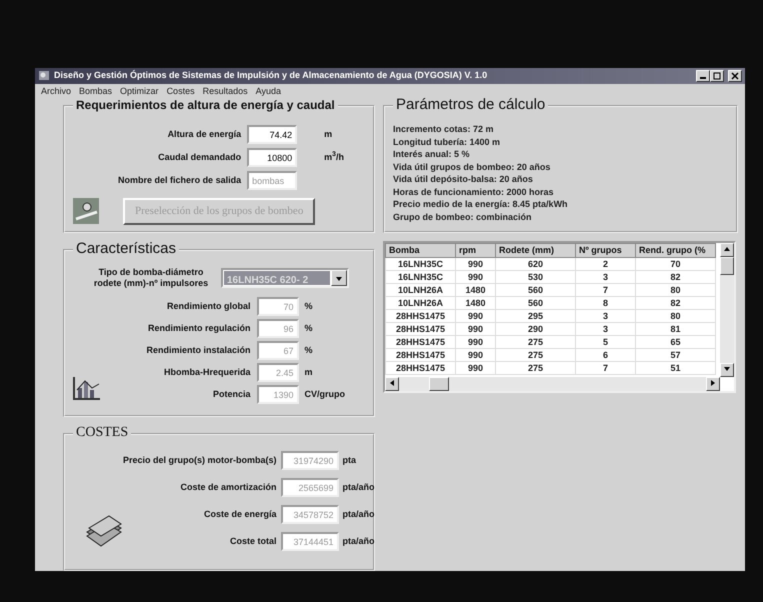 The image size is (763, 602). Describe the element at coordinates (421, 251) in the screenshot. I see `column-header: Bomba` at that location.